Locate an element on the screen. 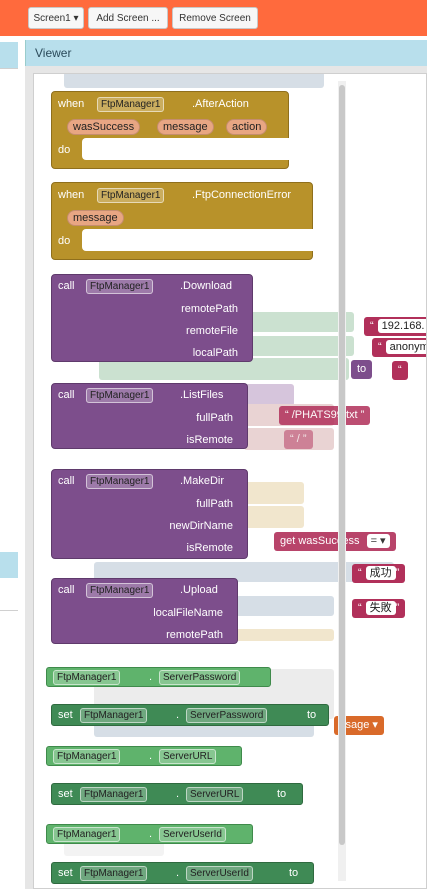  param-action: action is located at coordinates (247, 127).